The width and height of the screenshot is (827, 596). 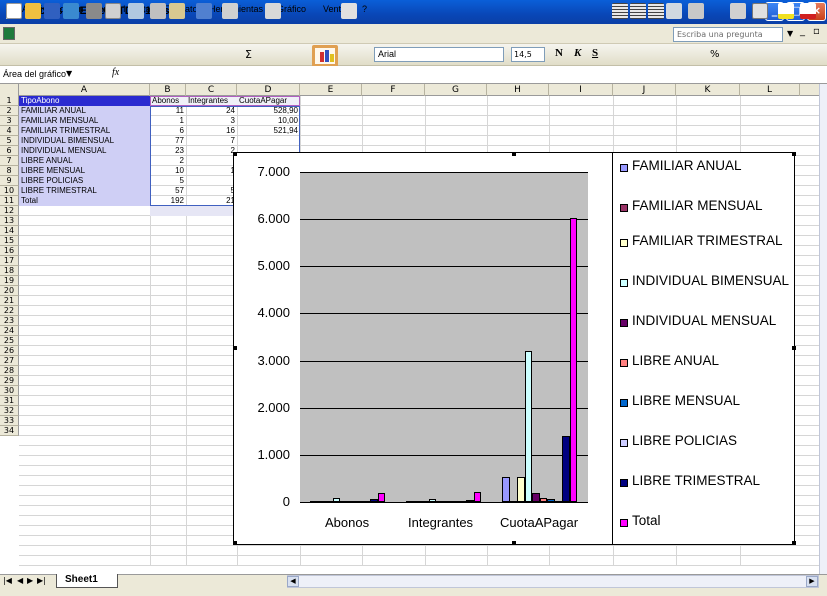 What do you see at coordinates (738, 11) in the screenshot?
I see `indent-icon` at bounding box center [738, 11].